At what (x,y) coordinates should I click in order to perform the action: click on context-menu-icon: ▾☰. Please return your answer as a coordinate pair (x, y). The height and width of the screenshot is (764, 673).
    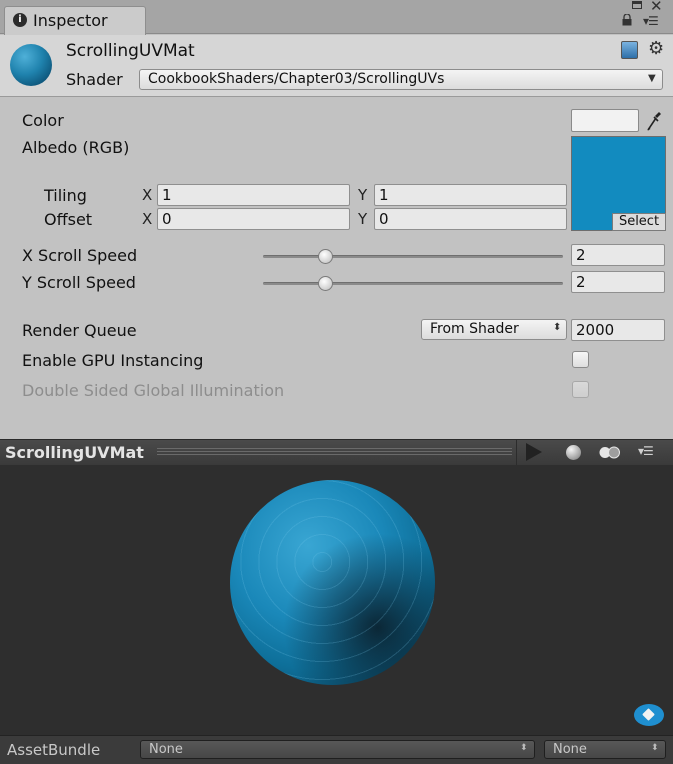
    Looking at the image, I should click on (651, 21).